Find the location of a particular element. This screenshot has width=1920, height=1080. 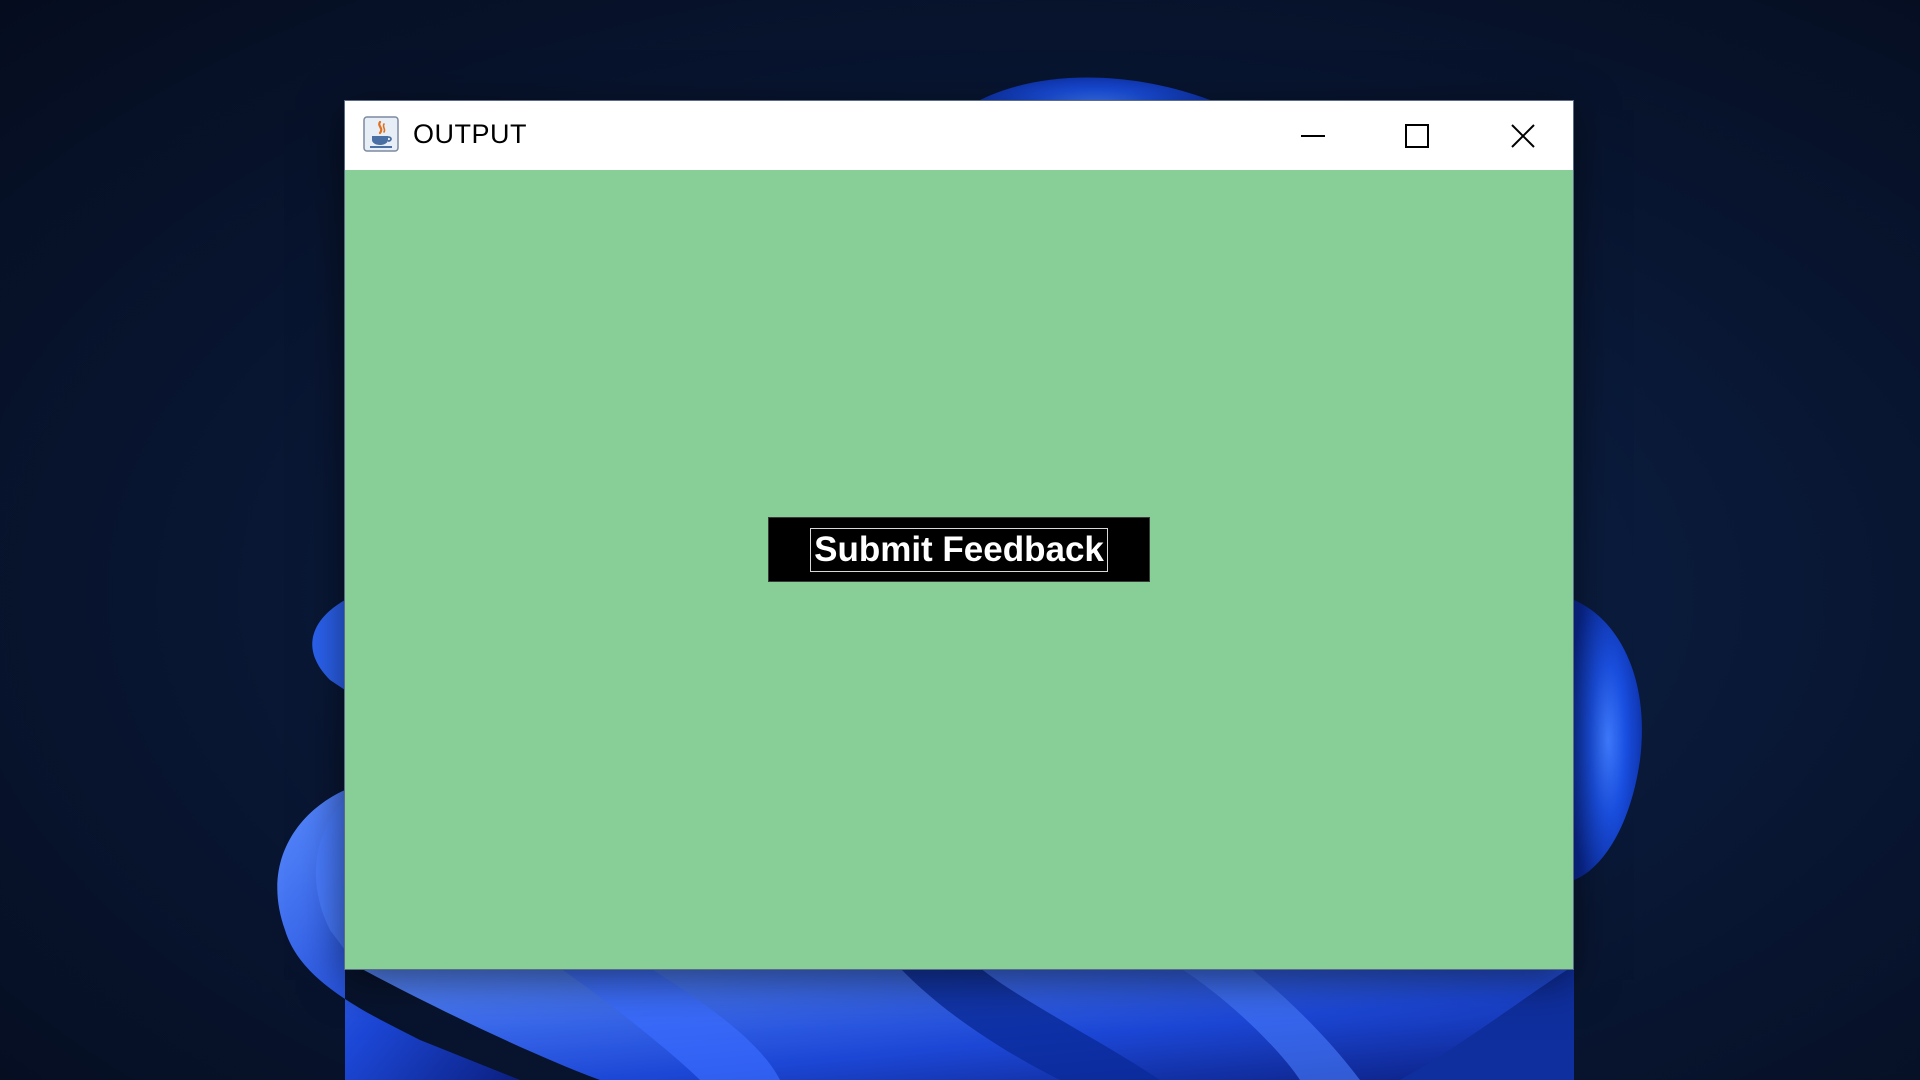

submit-feedback-button: Submit Feedback is located at coordinates (959, 549).